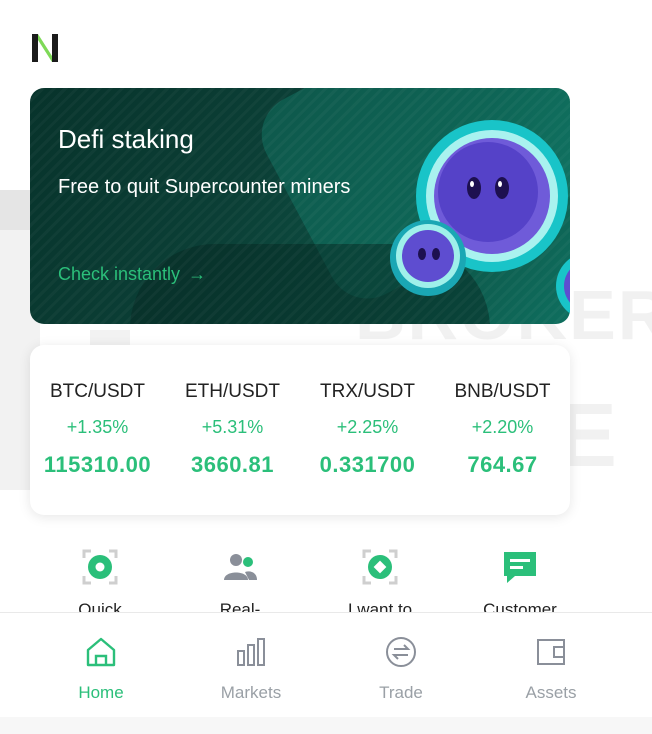  Describe the element at coordinates (401, 692) in the screenshot. I see `nav-label: Trade` at that location.